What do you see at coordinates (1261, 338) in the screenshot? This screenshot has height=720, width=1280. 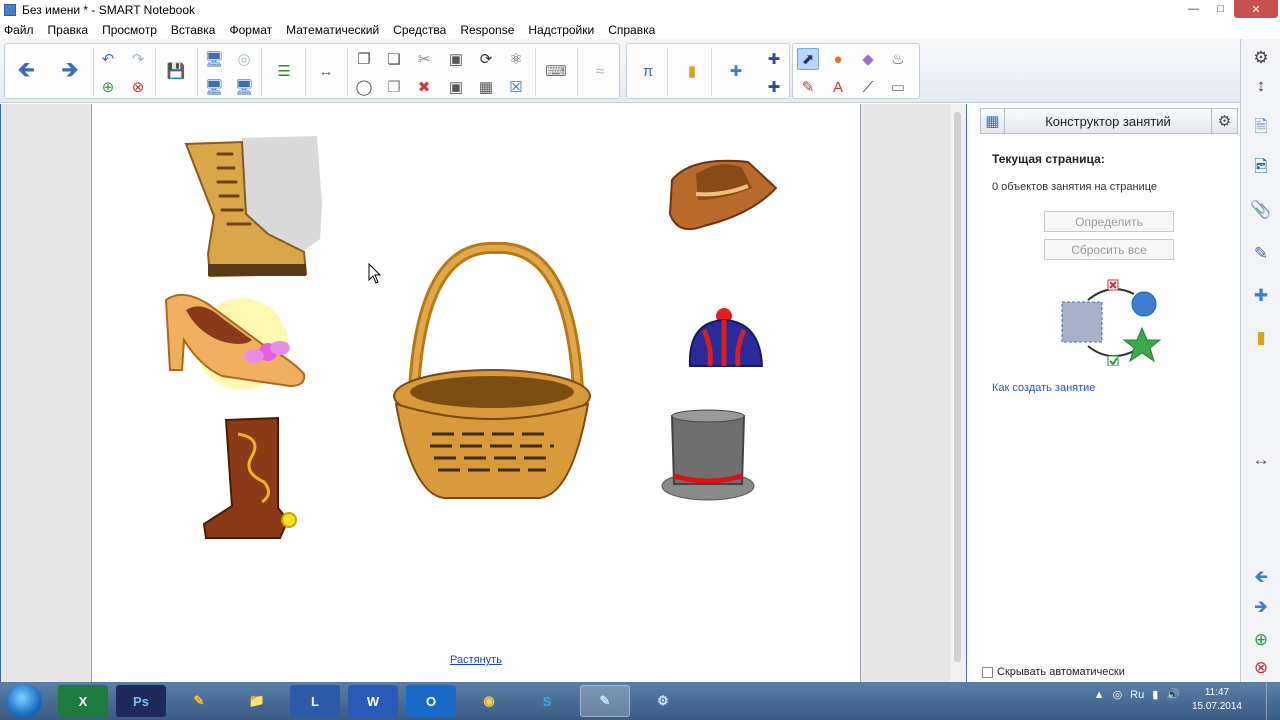 I see `addons-tab-icon: ▮` at bounding box center [1261, 338].